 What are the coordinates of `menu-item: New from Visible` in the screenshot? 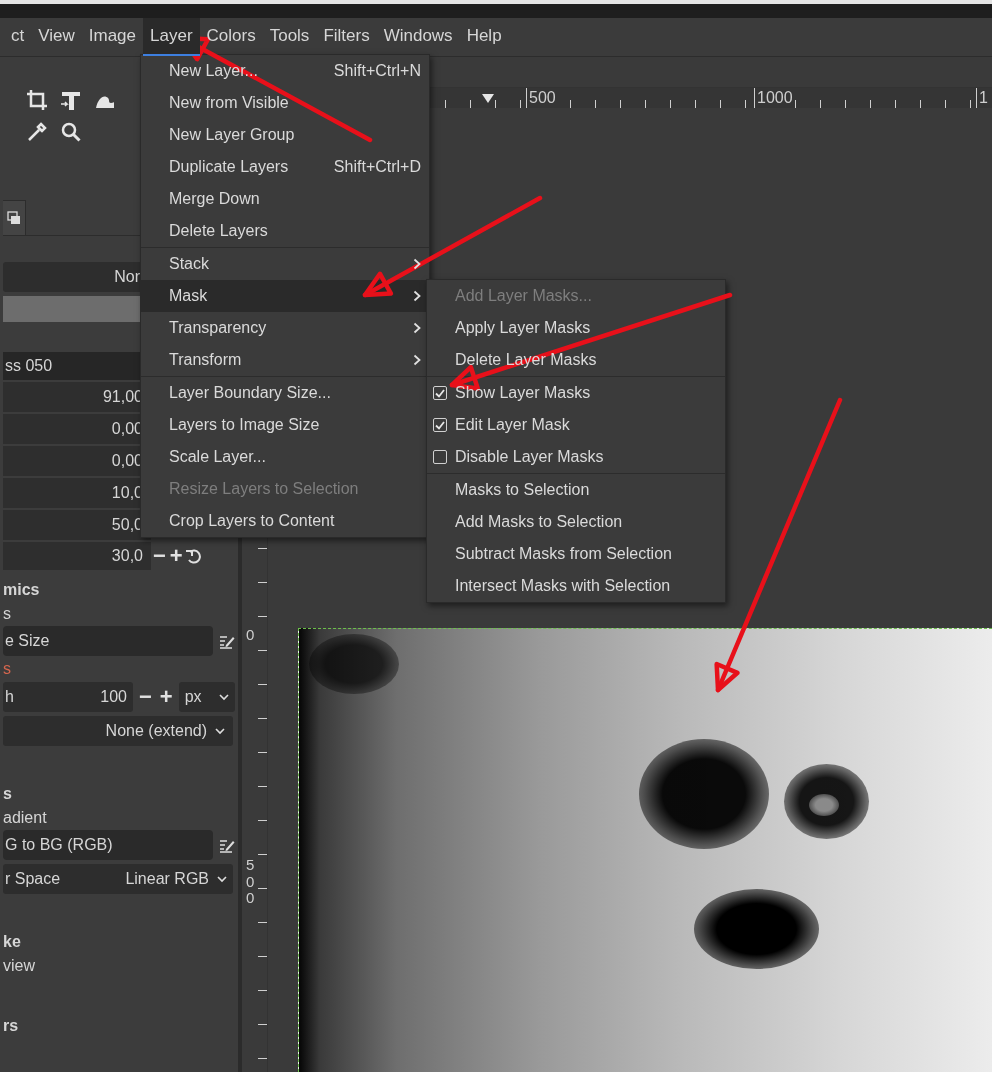 It's located at (285, 103).